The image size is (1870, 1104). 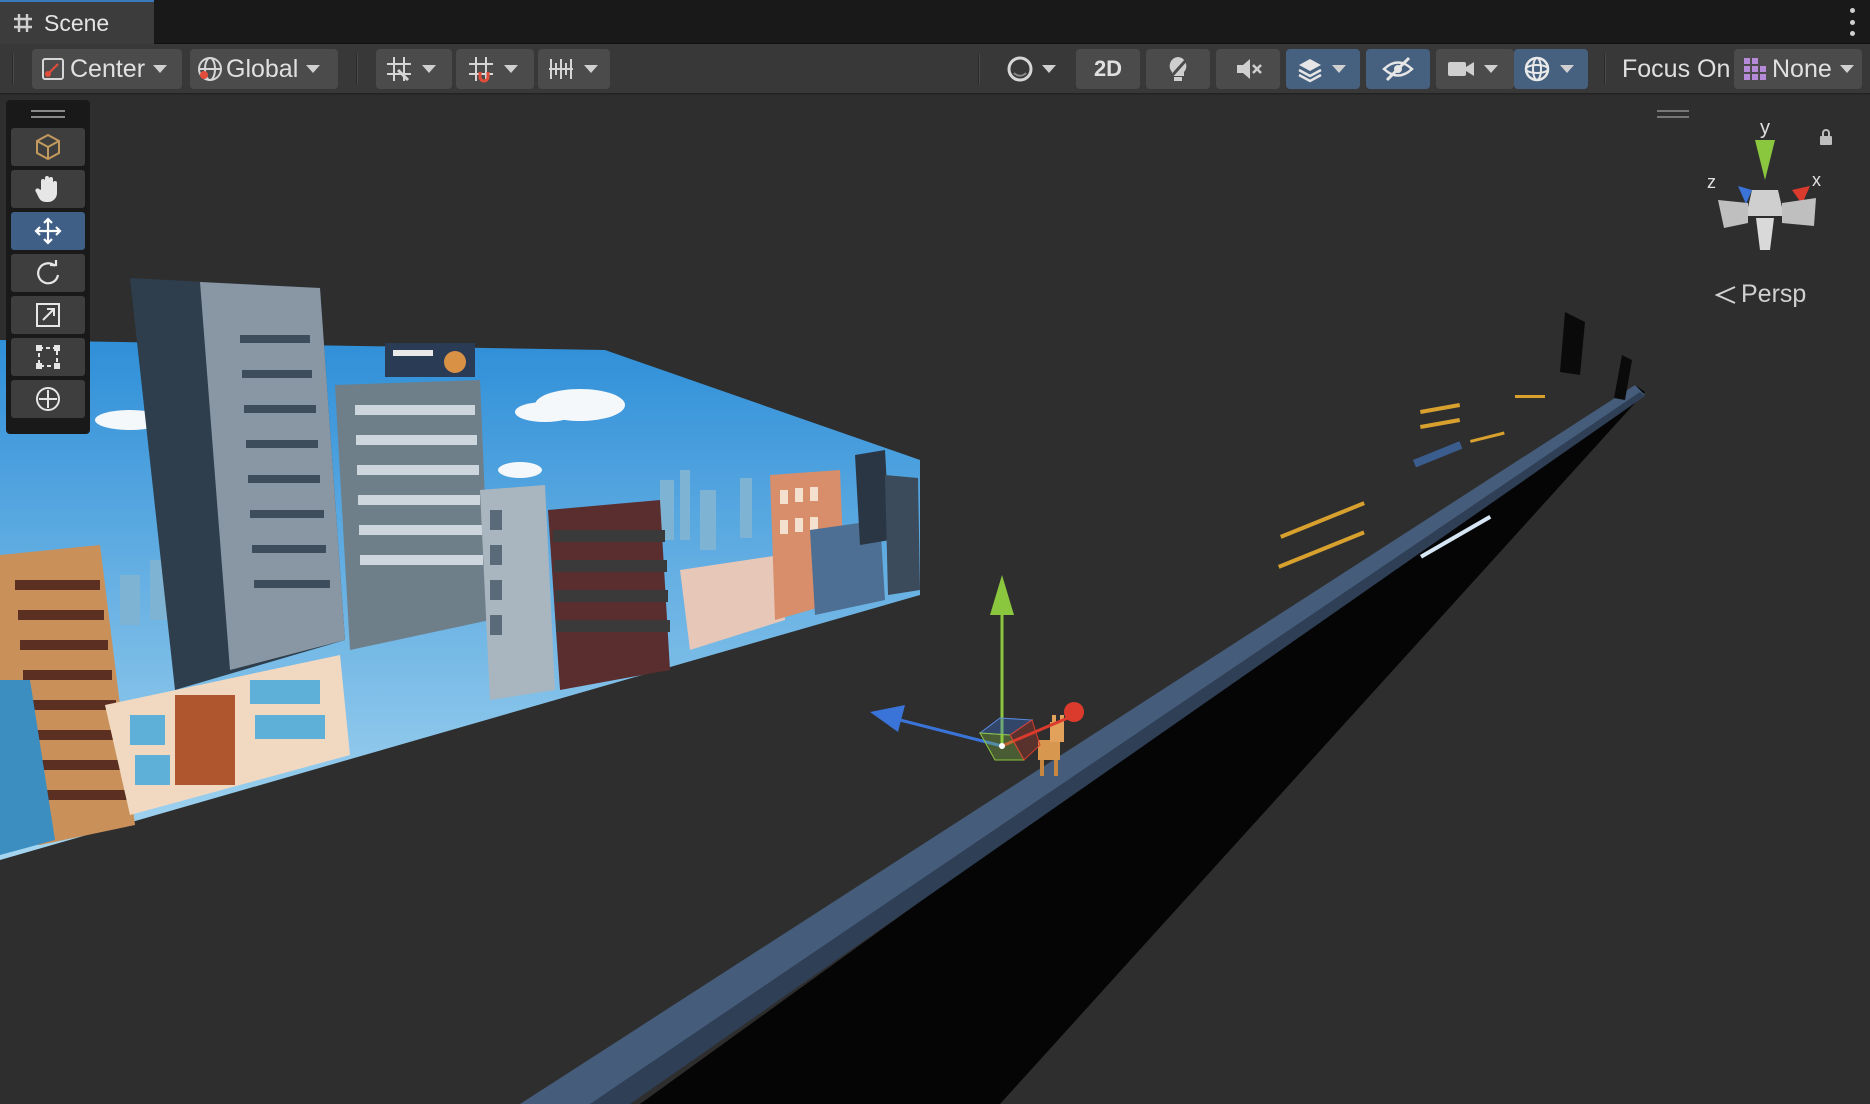 I want to click on transform-tool-button, so click(x=48, y=399).